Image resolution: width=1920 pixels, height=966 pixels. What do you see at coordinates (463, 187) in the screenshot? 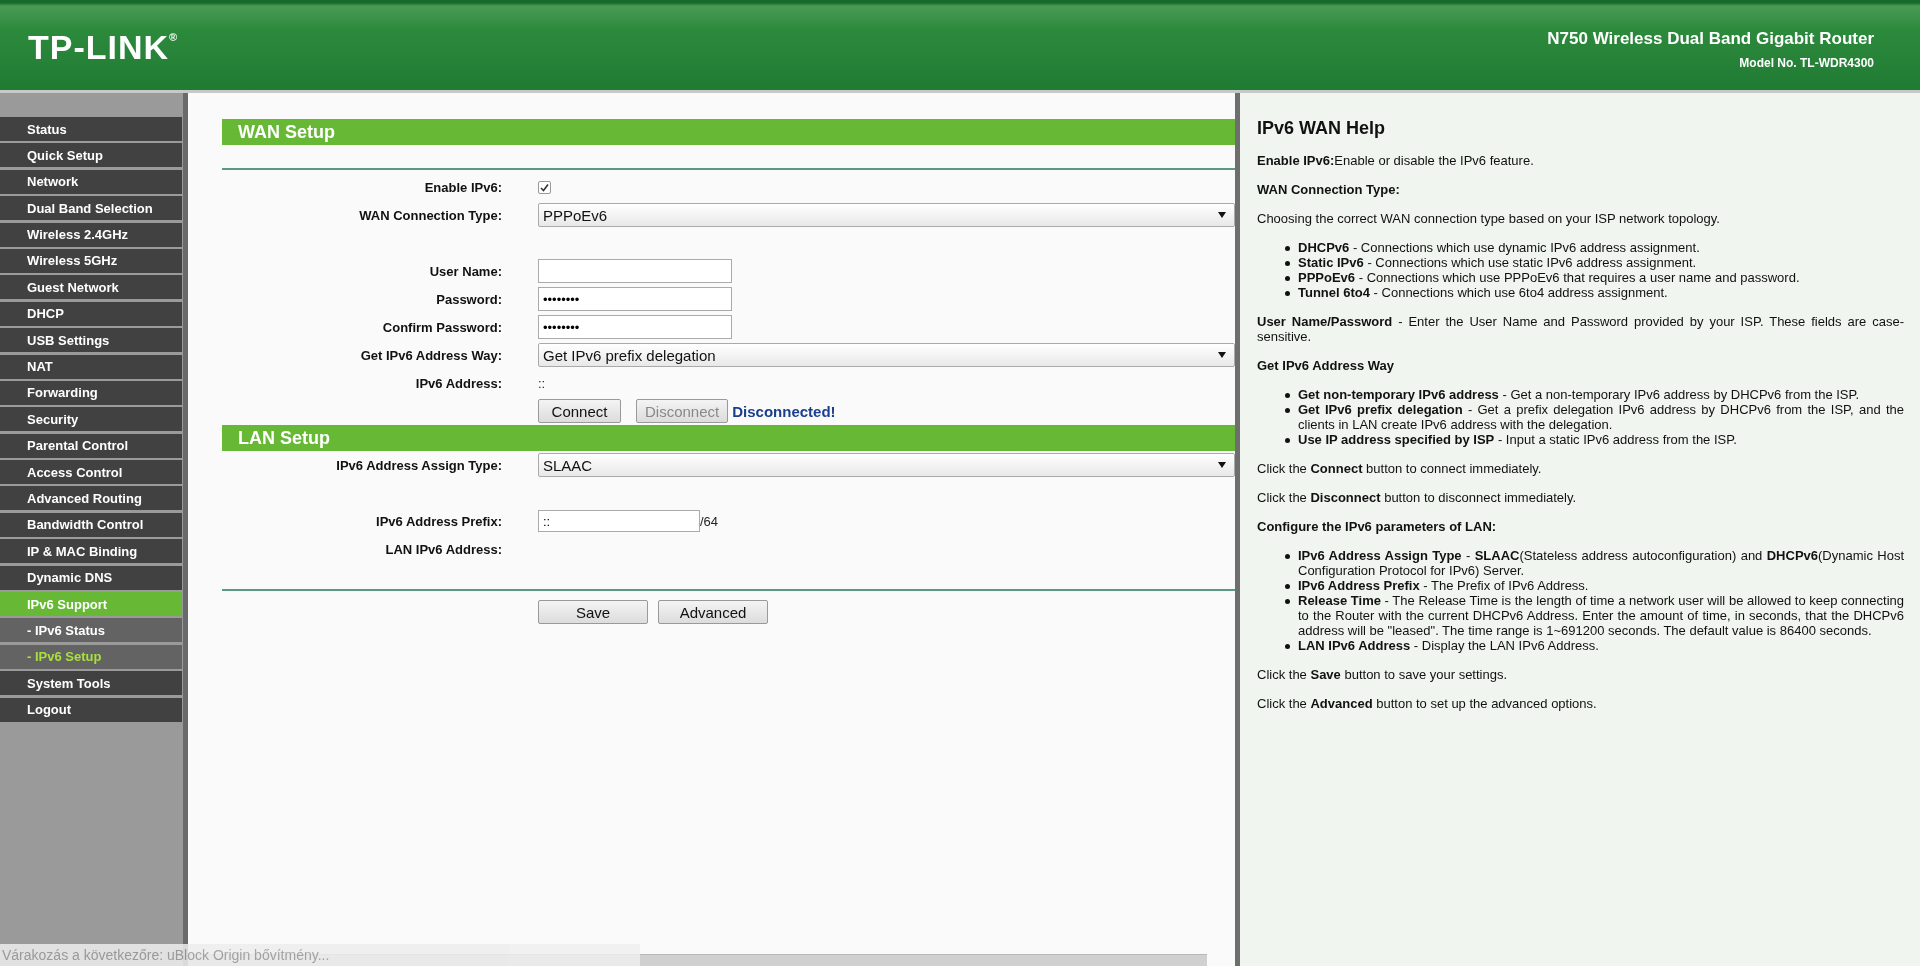
I see `field-label: Enable IPv6:` at bounding box center [463, 187].